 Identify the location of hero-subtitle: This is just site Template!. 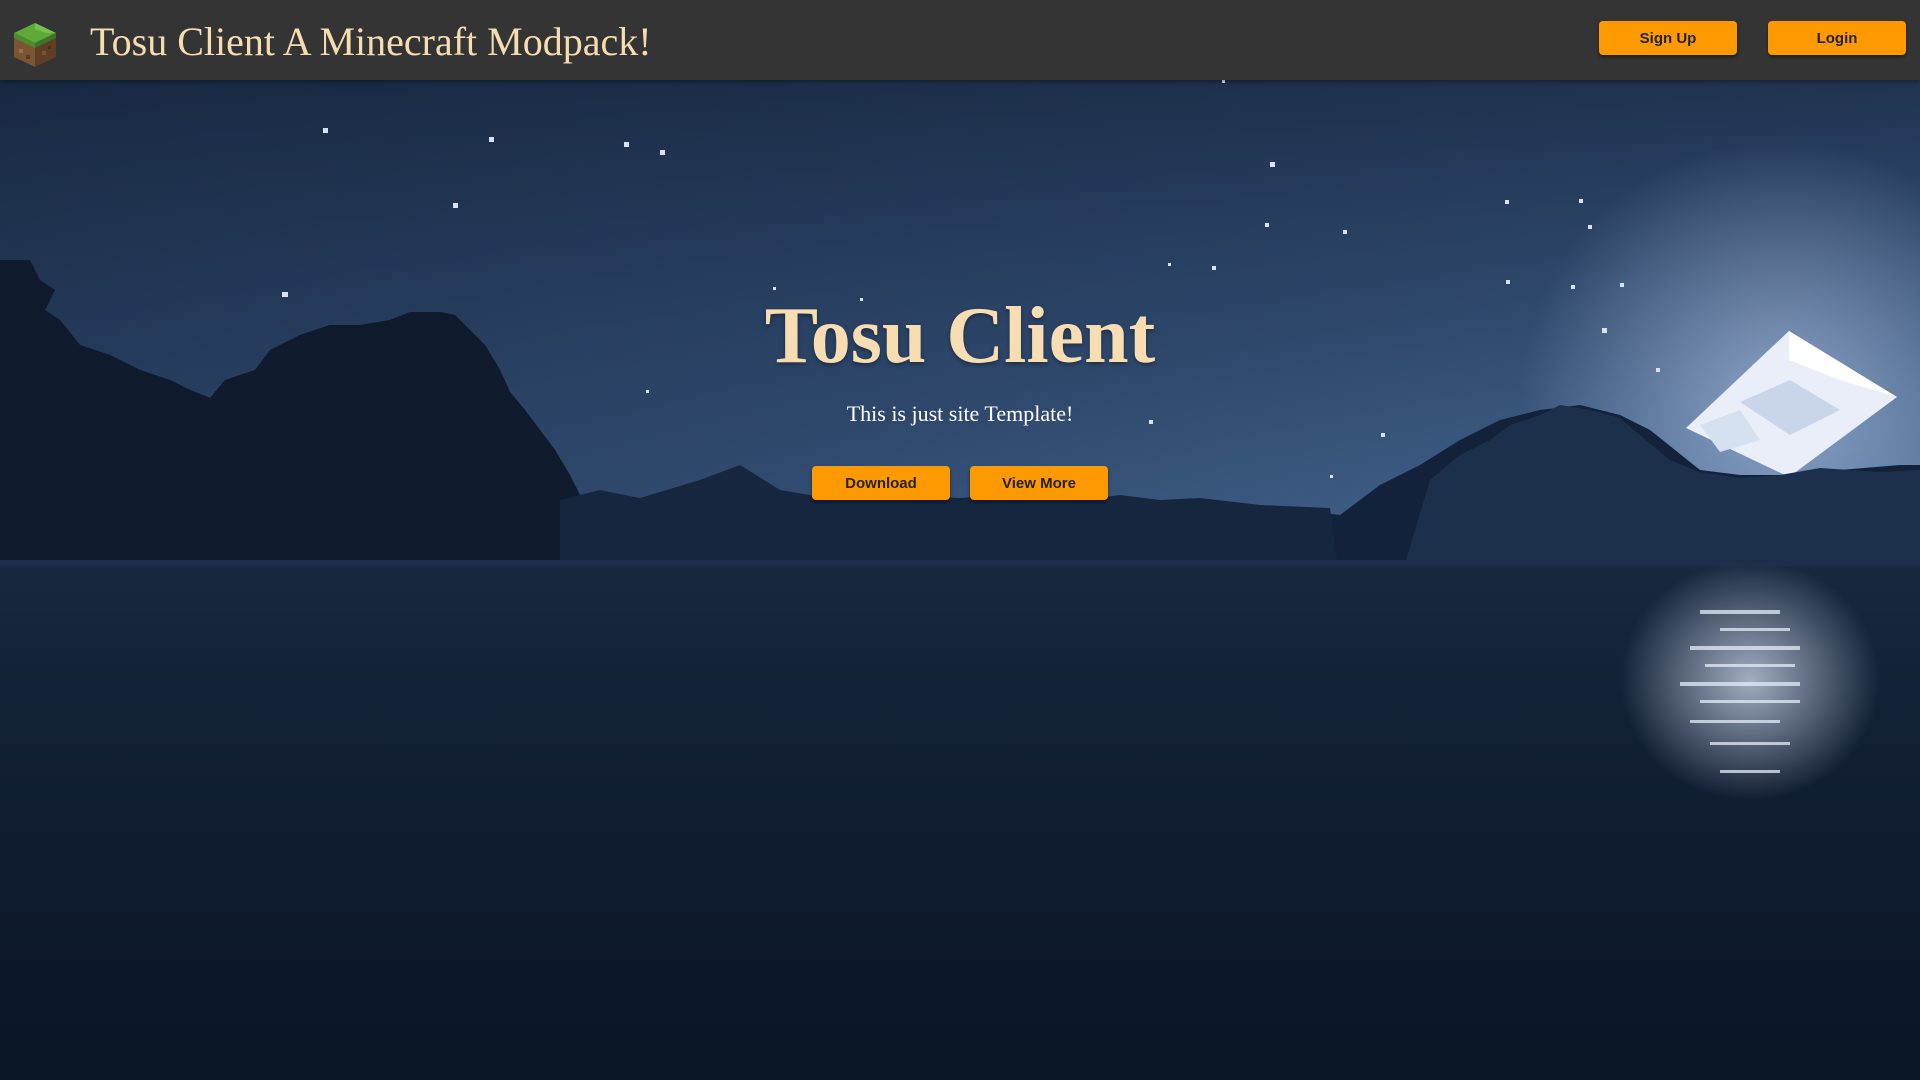
(960, 413).